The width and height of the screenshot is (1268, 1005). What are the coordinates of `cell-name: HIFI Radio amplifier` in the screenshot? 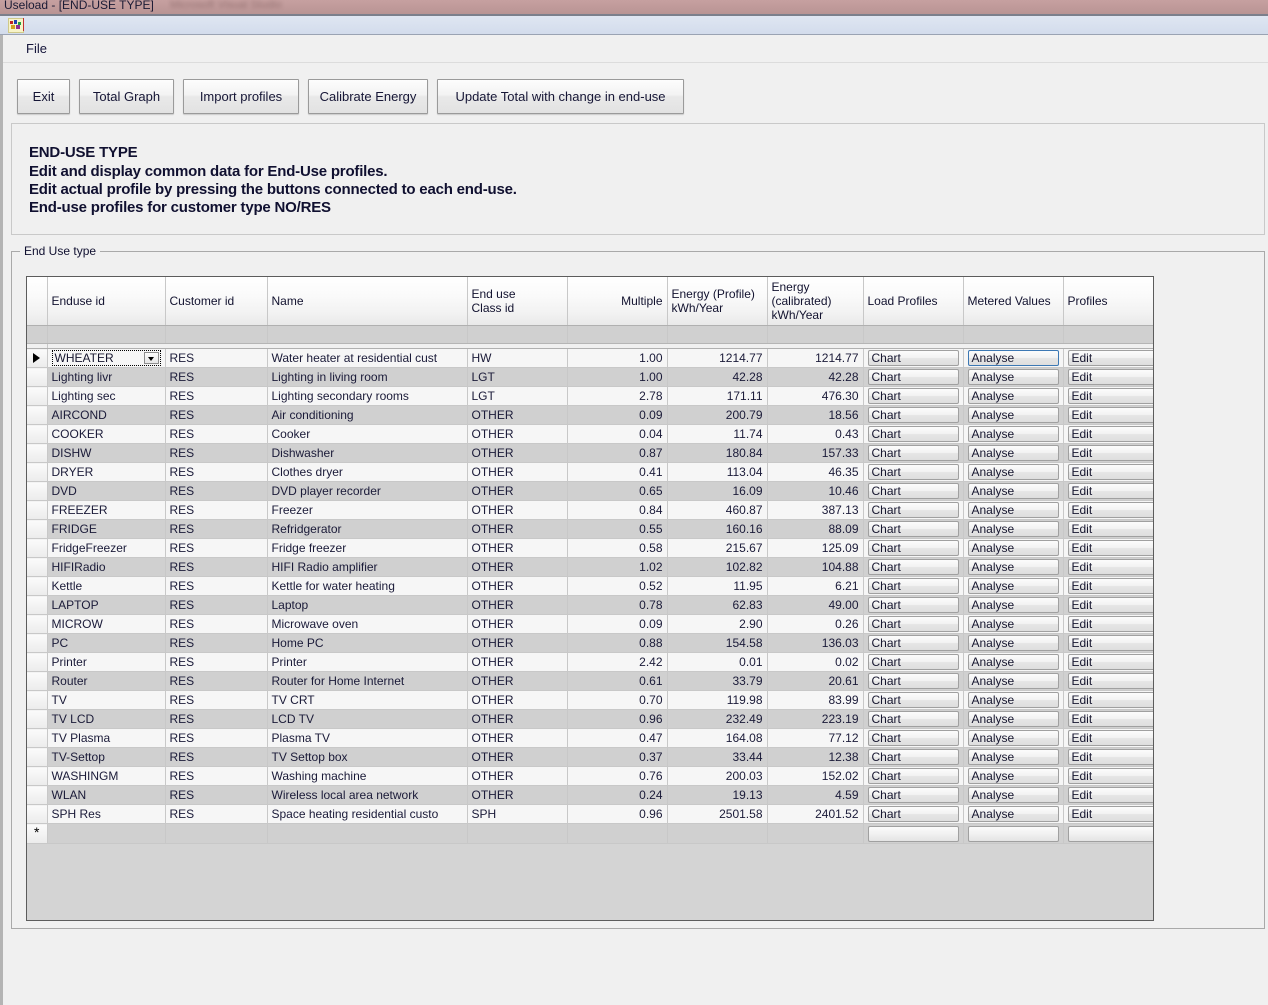 It's located at (367, 567).